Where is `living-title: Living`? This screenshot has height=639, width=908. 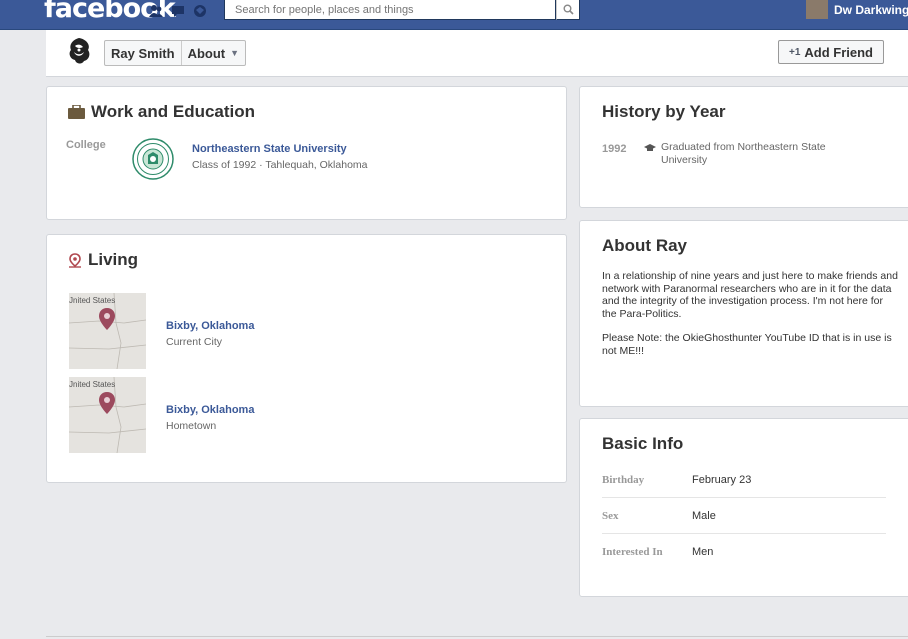
living-title: Living is located at coordinates (103, 260).